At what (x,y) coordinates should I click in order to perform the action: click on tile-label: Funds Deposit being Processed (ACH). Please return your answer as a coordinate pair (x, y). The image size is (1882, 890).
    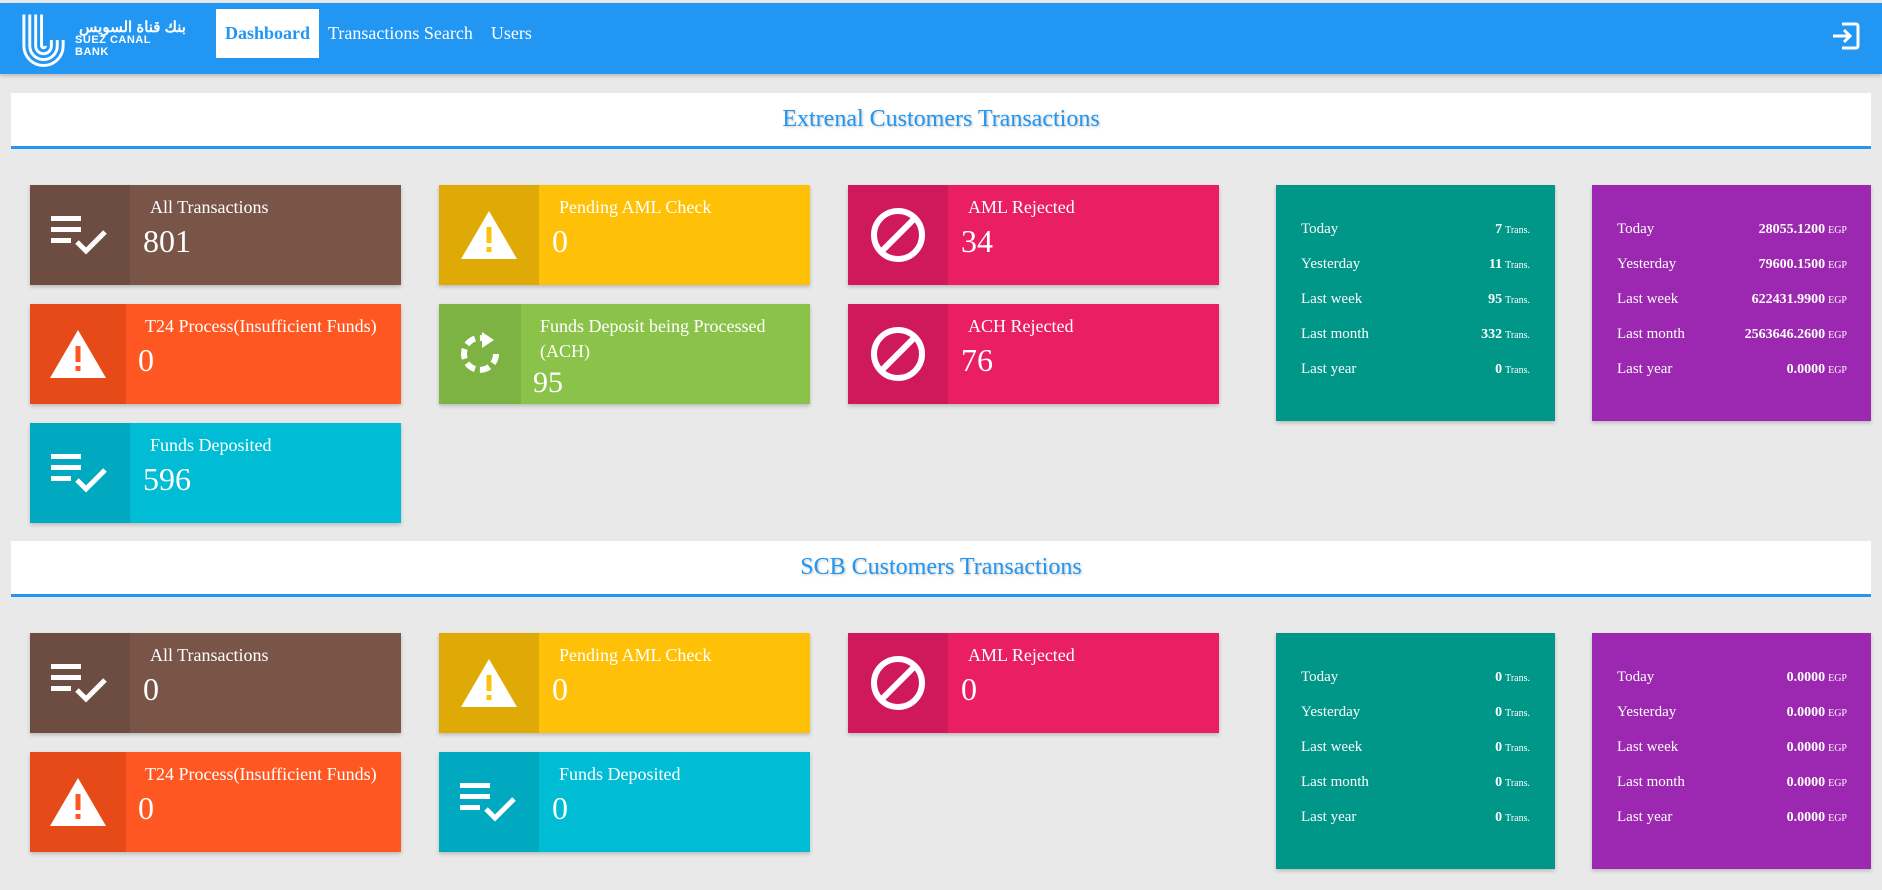
    Looking at the image, I should click on (653, 338).